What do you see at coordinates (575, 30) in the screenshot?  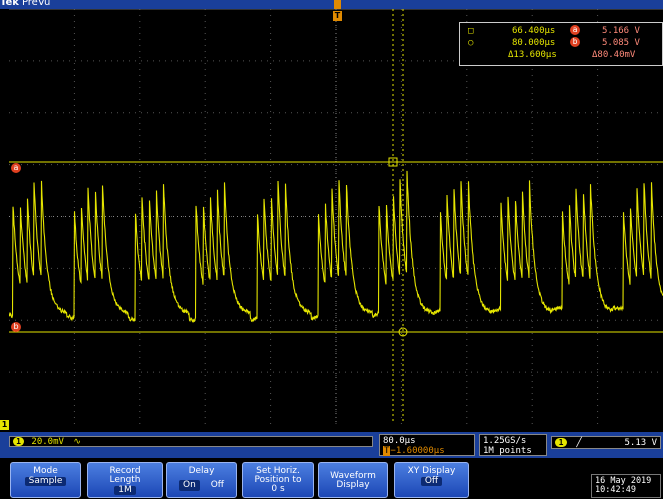 I see `marker-a-badge: a` at bounding box center [575, 30].